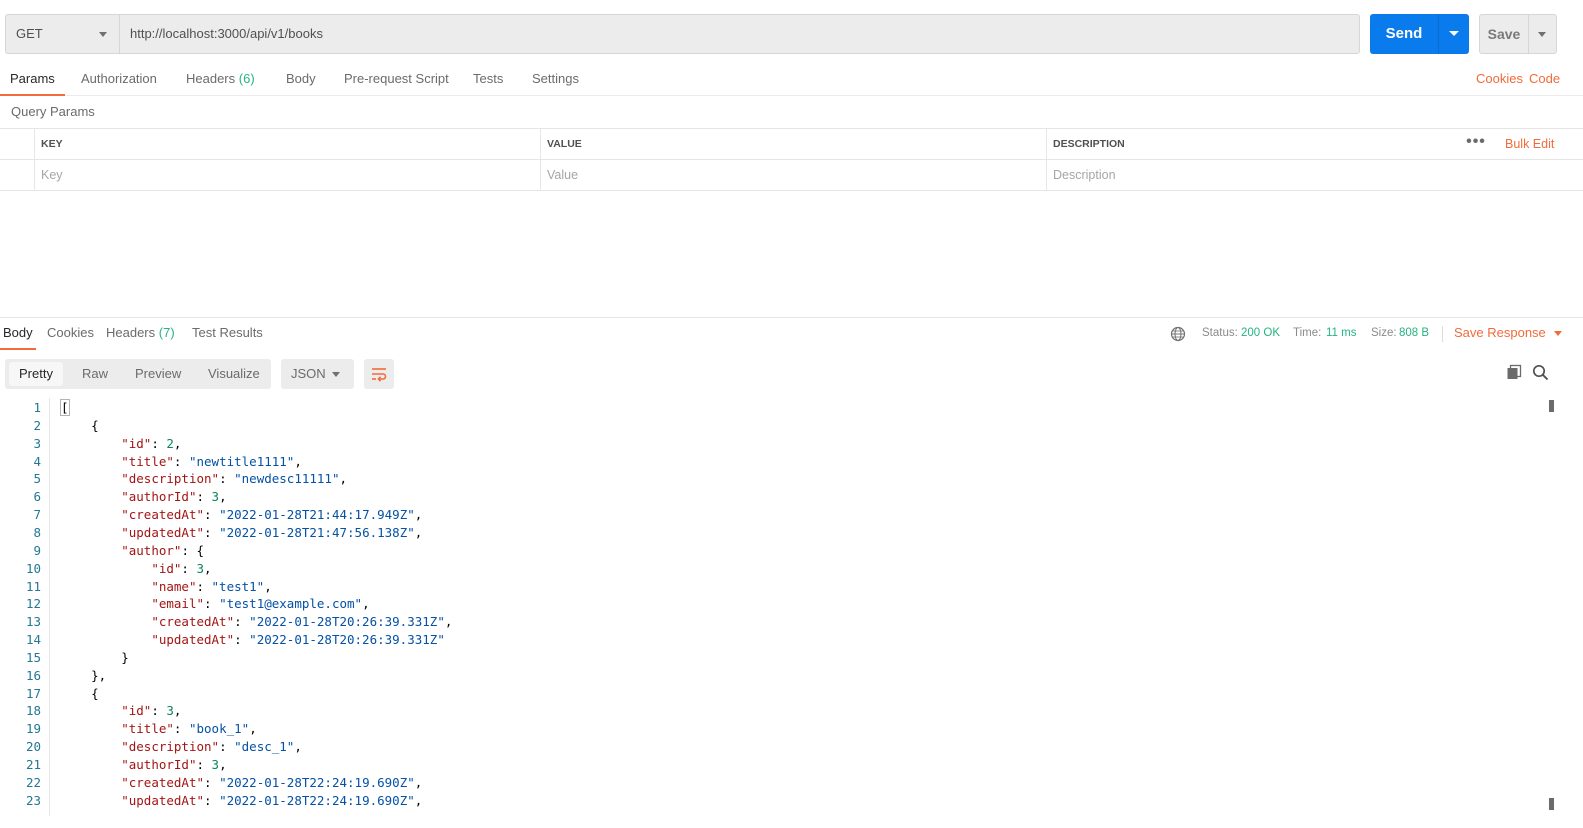 The height and width of the screenshot is (828, 1583). I want to click on line-number: 18, so click(33, 711).